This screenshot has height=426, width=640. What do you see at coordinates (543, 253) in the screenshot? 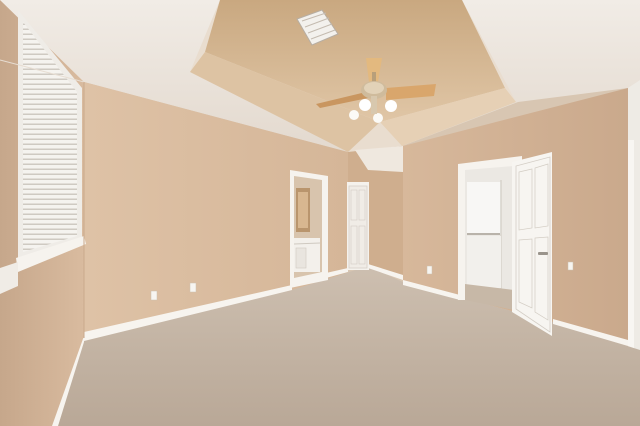
I see `door-handle` at bounding box center [543, 253].